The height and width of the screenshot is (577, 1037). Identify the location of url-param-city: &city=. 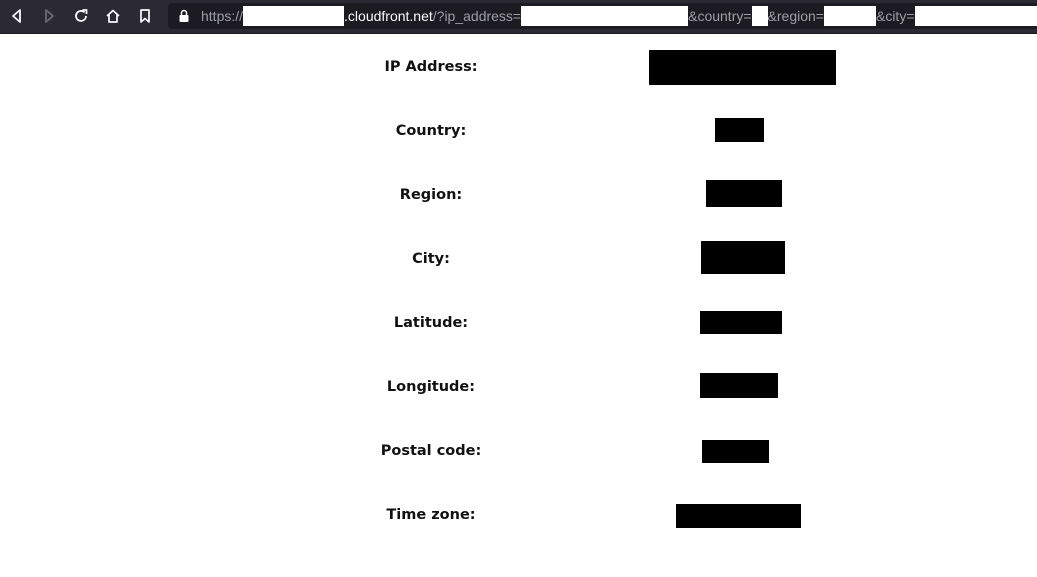
(895, 16).